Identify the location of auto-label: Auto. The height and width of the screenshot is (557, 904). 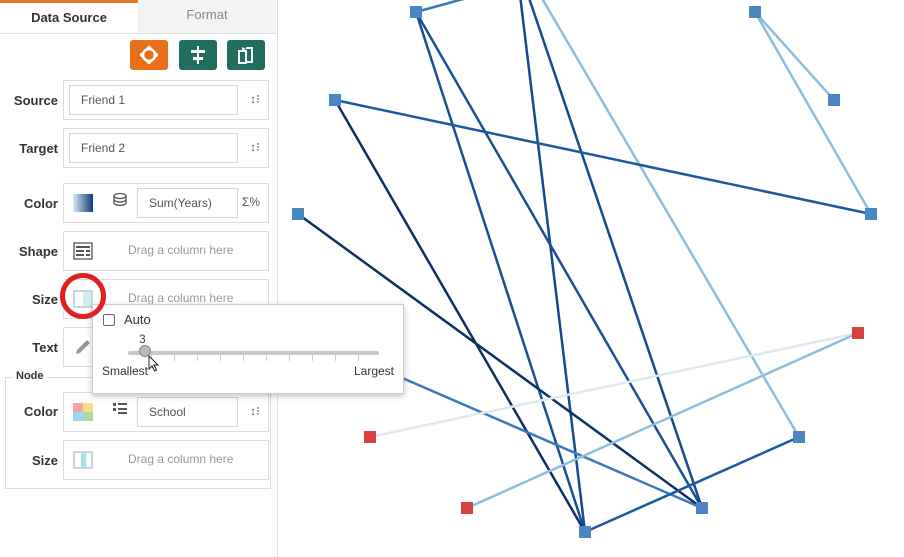
(137, 319).